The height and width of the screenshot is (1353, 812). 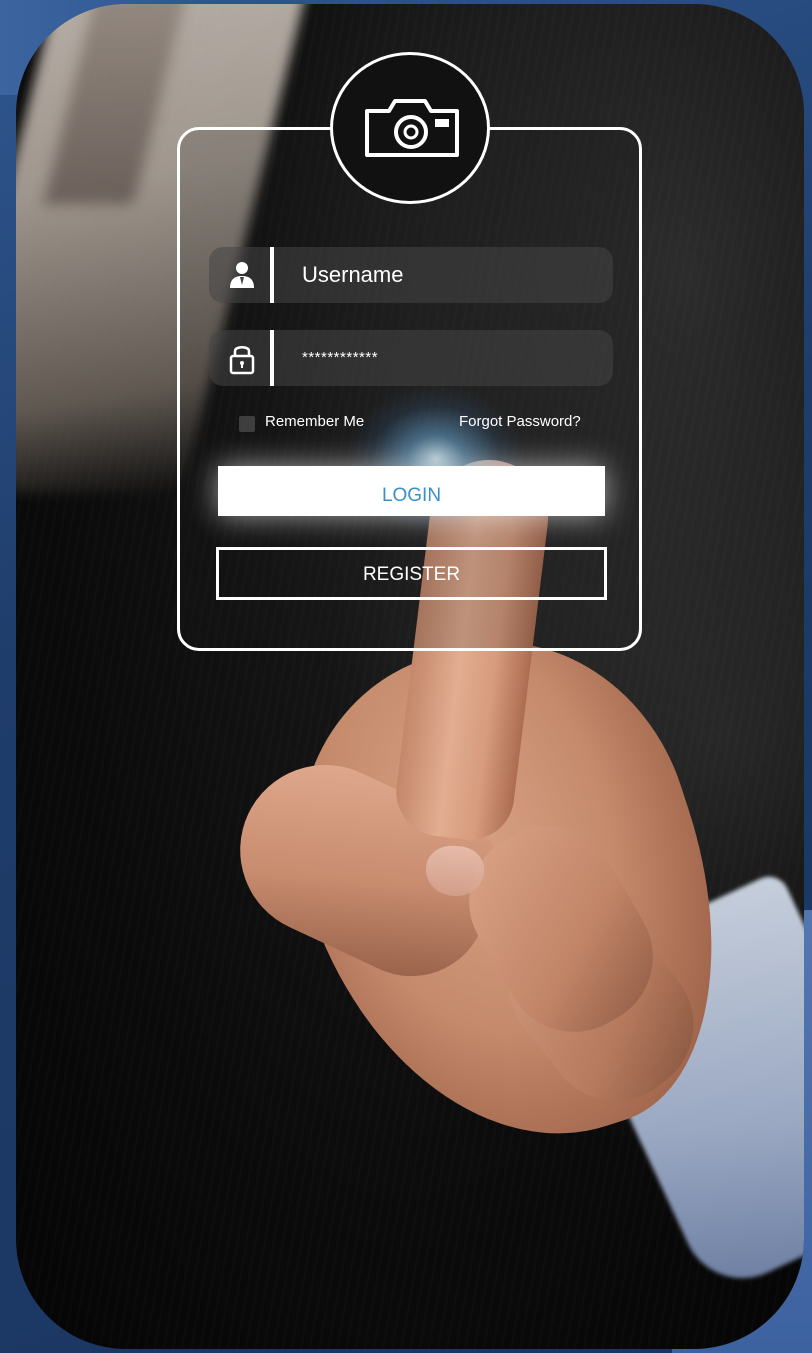 I want to click on camera-badge, so click(x=410, y=128).